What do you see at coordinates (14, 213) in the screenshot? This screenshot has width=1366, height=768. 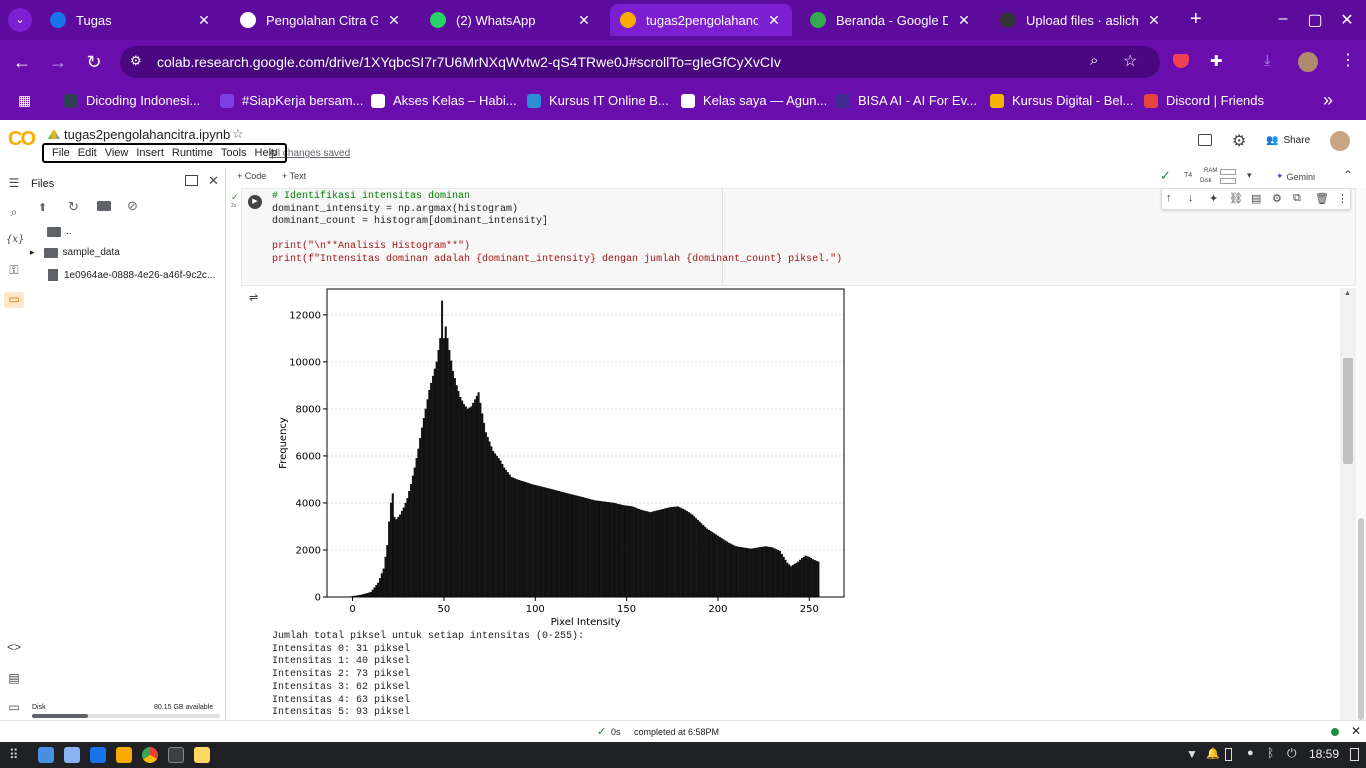 I see `search-icon: ⌕` at bounding box center [14, 213].